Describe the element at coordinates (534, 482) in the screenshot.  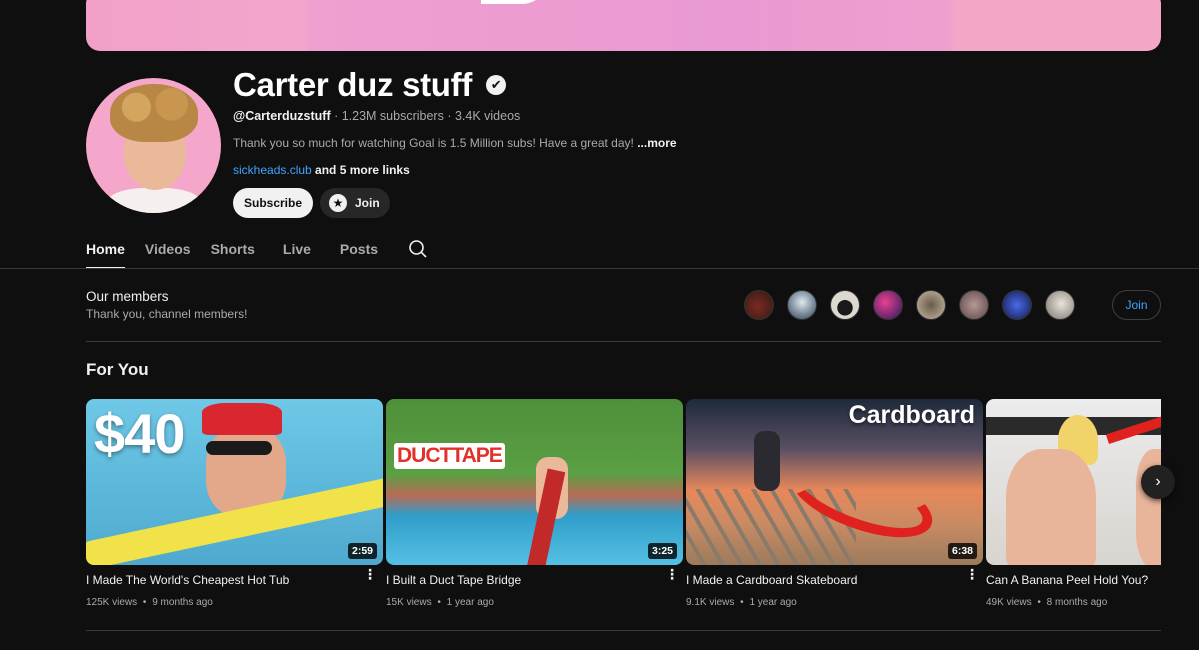
I see `video-thumbnail: DUCTTAPE 3:25` at that location.